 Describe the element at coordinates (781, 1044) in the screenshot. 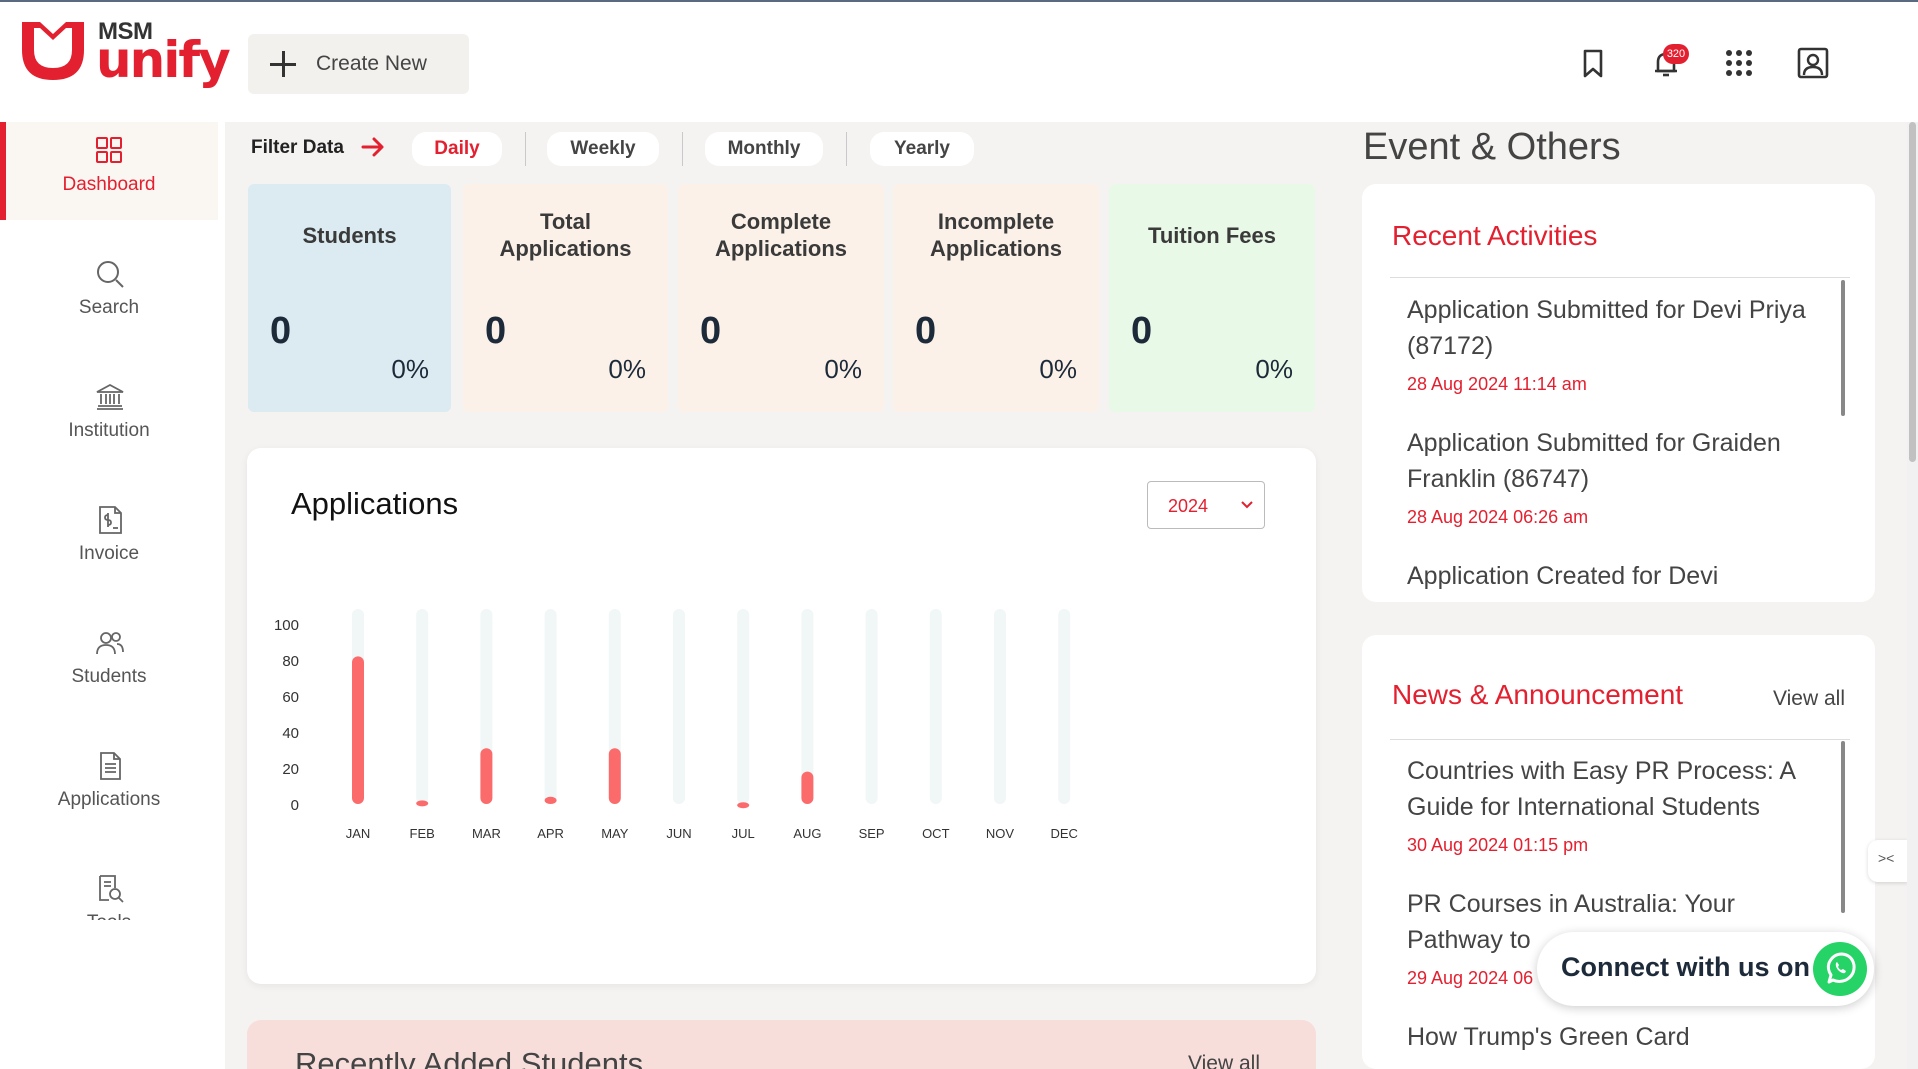

I see `recently-added-students-card: Recently Added Students View all` at that location.